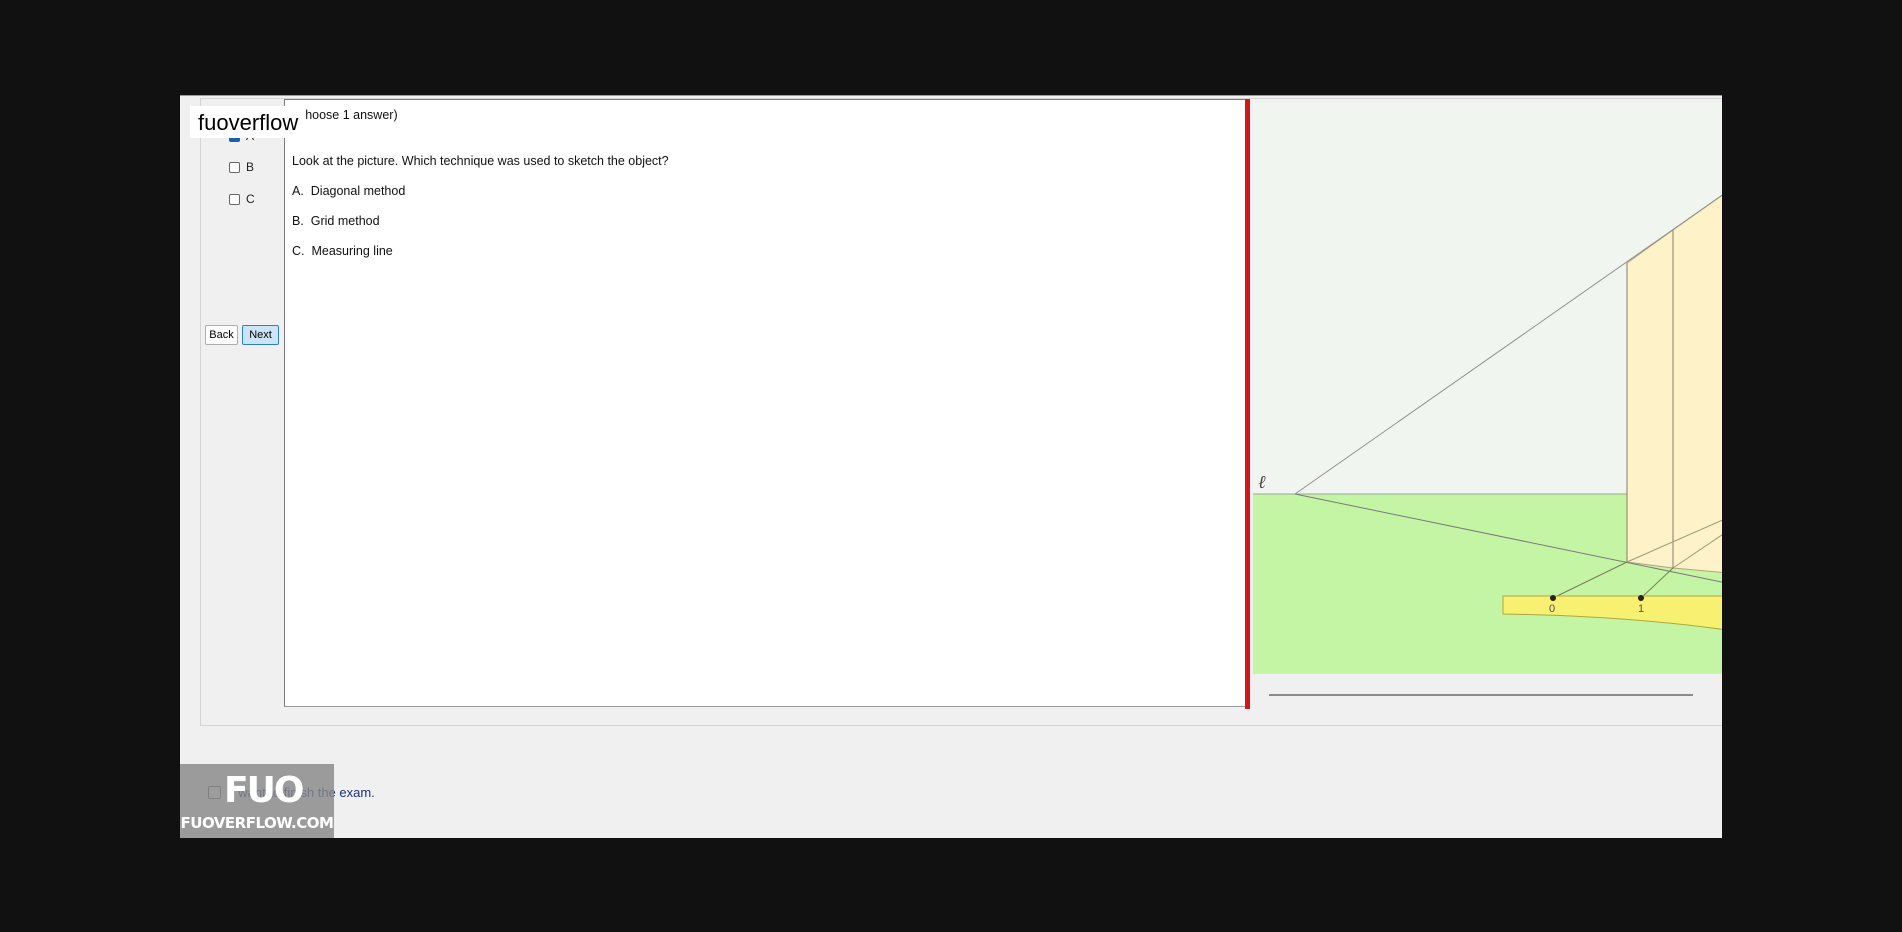 This screenshot has width=1902, height=932. I want to click on watermark-logo-text: fuoverflow, so click(248, 122).